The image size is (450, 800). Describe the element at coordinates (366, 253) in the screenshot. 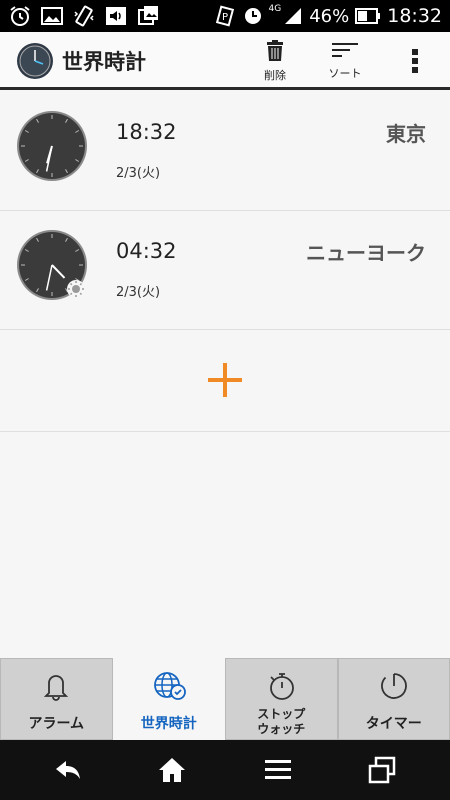

I see `city-name: ニューヨーク` at that location.